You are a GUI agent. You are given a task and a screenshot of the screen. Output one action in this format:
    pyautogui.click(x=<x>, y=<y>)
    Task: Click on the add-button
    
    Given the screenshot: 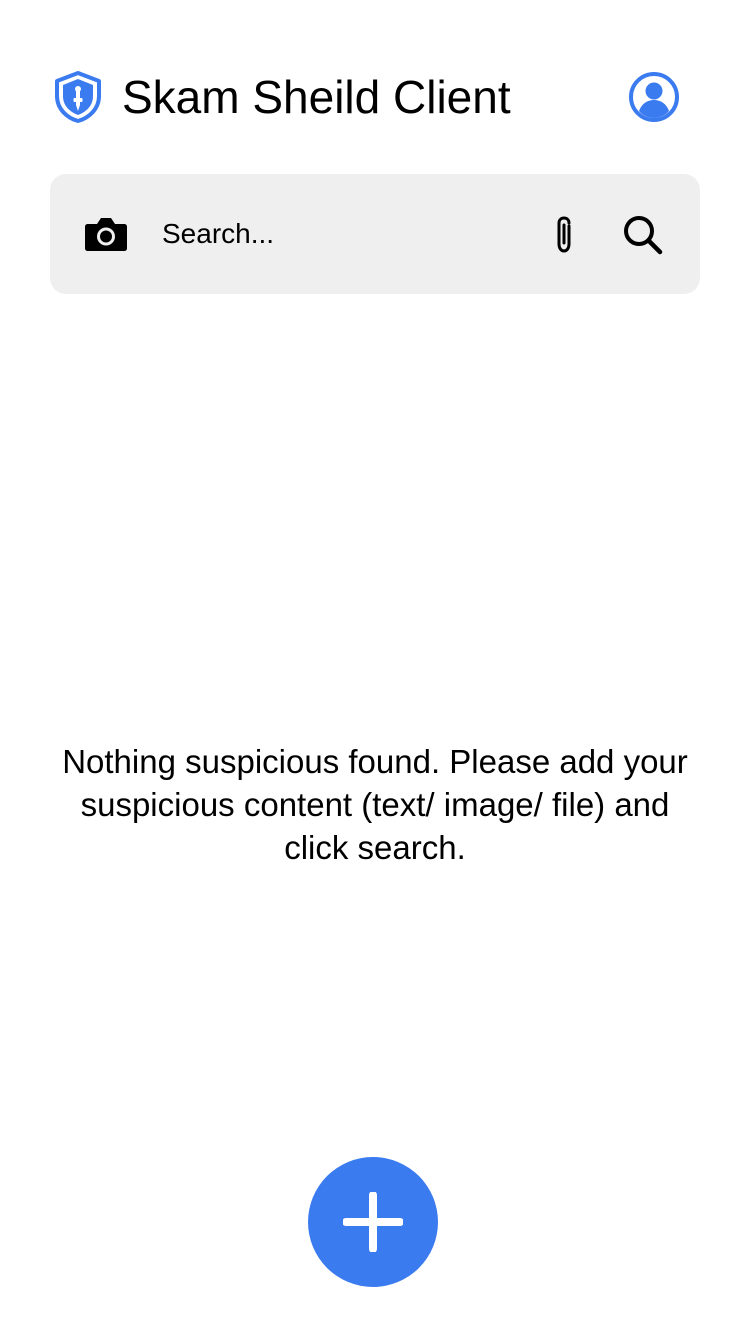 What is the action you would take?
    pyautogui.click(x=373, y=1222)
    